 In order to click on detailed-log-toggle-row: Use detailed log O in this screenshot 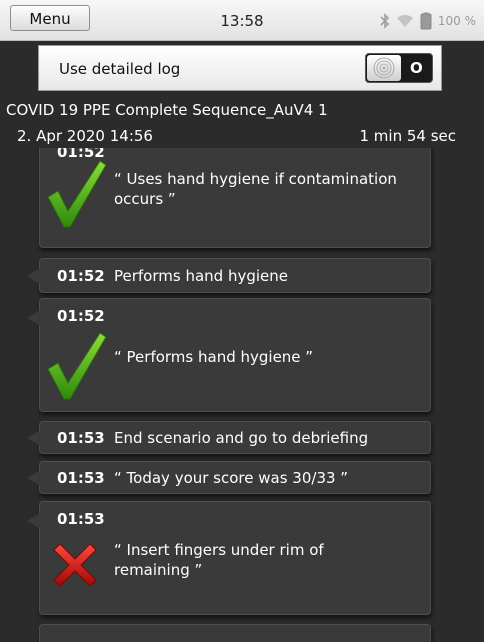, I will do `click(240, 68)`.